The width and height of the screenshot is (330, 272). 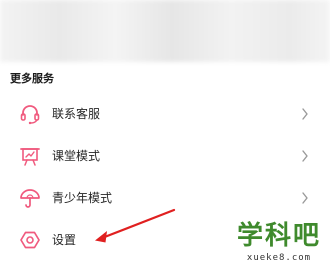 What do you see at coordinates (76, 114) in the screenshot?
I see `menu-item-label: 联系客服` at bounding box center [76, 114].